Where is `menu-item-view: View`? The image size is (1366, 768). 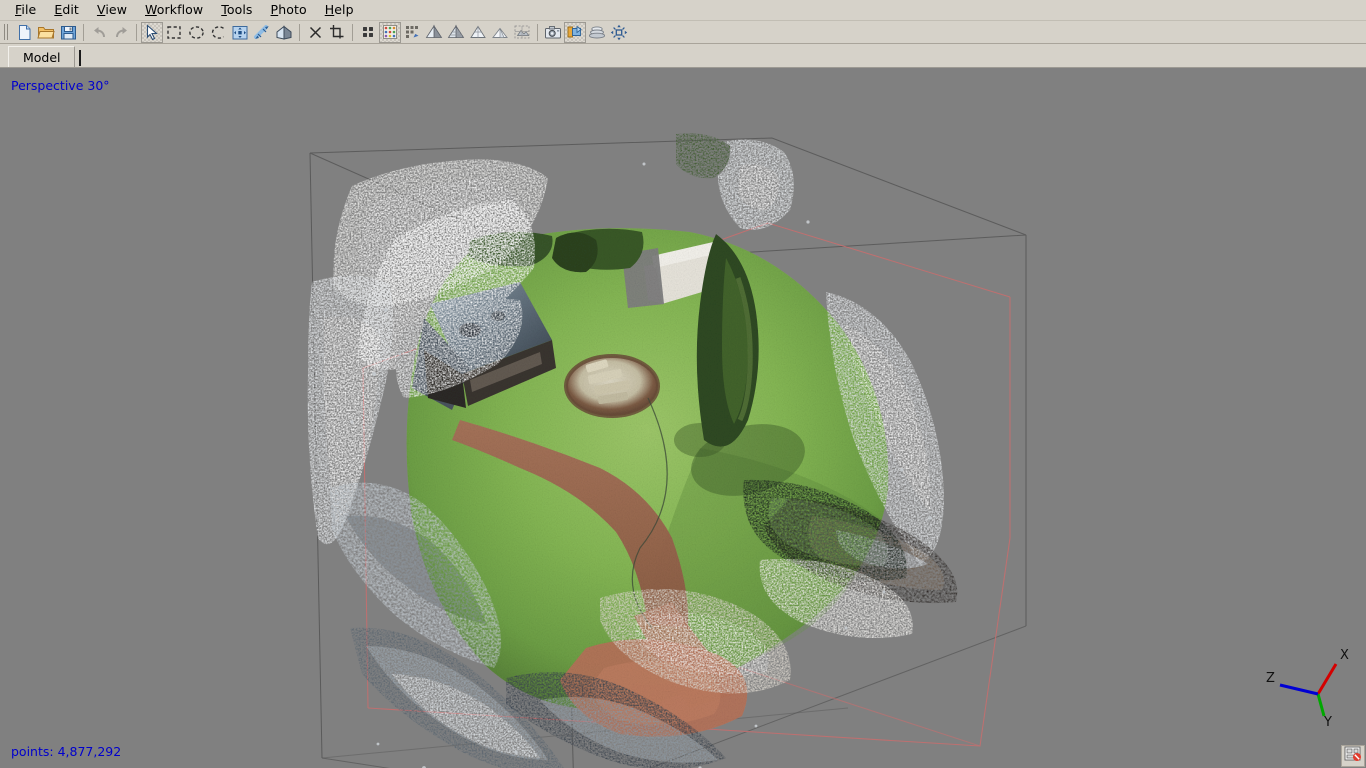
menu-item-view: View is located at coordinates (112, 10).